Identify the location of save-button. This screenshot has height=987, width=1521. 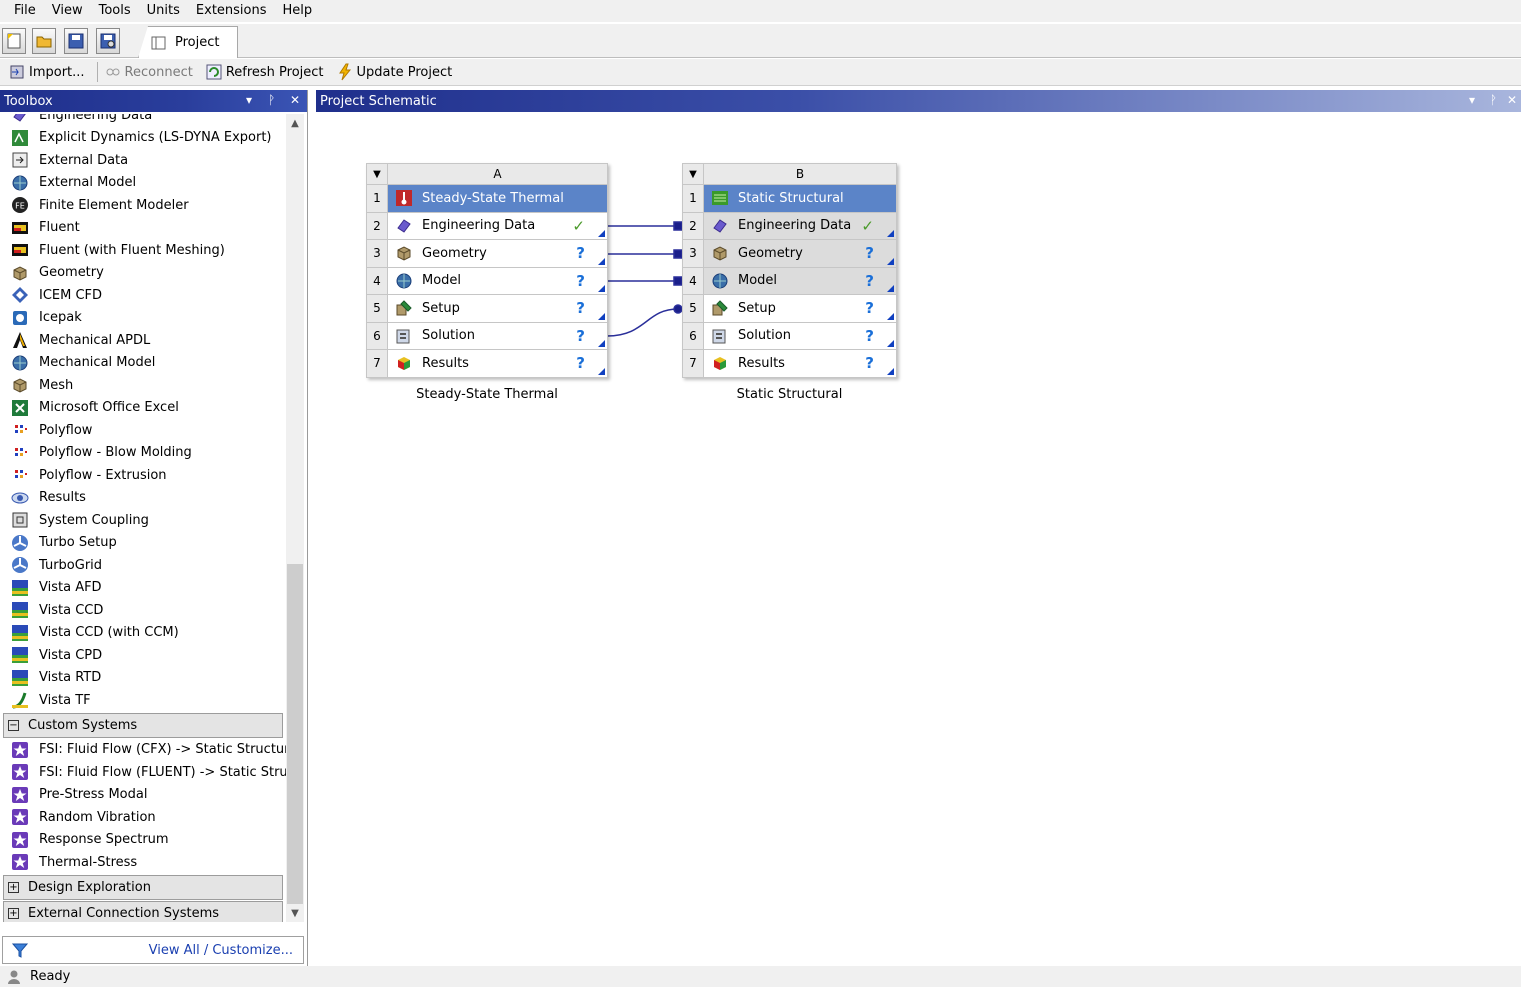
(76, 41).